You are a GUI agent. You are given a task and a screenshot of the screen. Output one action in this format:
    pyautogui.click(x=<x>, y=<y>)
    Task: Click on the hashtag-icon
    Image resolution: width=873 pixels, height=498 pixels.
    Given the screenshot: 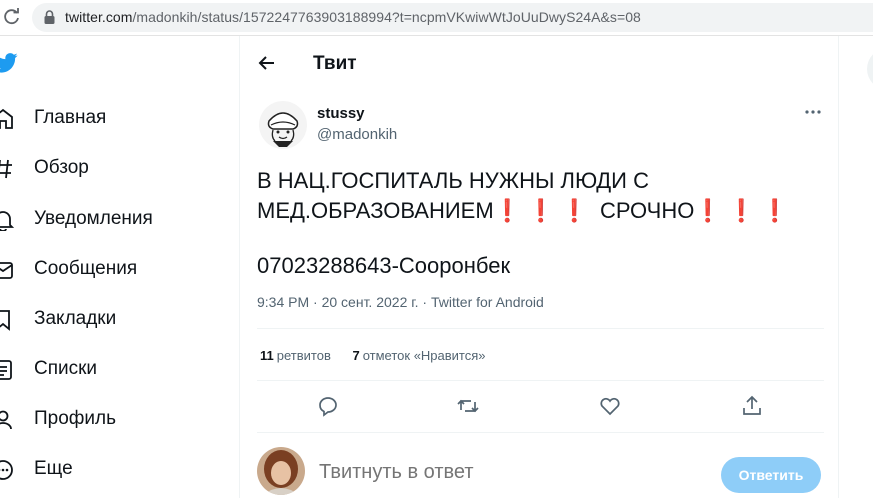 What is the action you would take?
    pyautogui.click(x=6, y=169)
    